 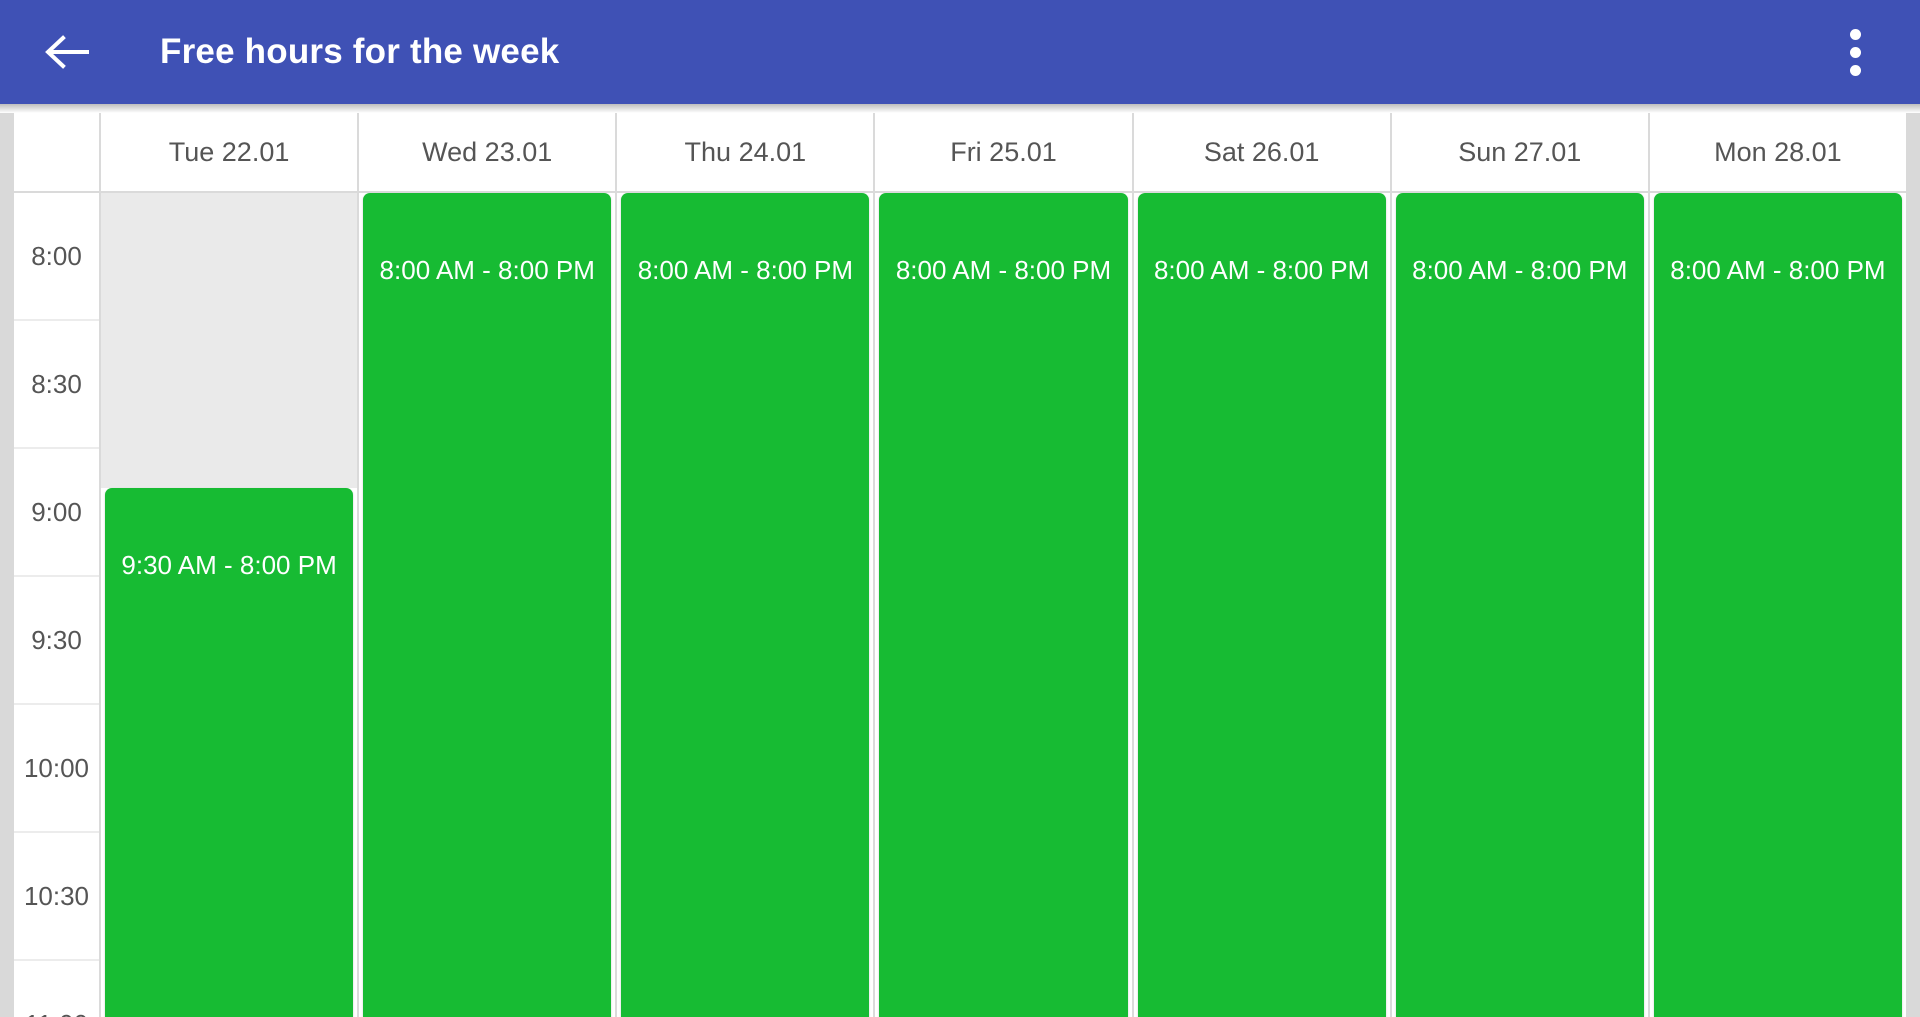 I want to click on event-time-label-3: 8:00 AM - 8:00 PM, so click(x=1003, y=270).